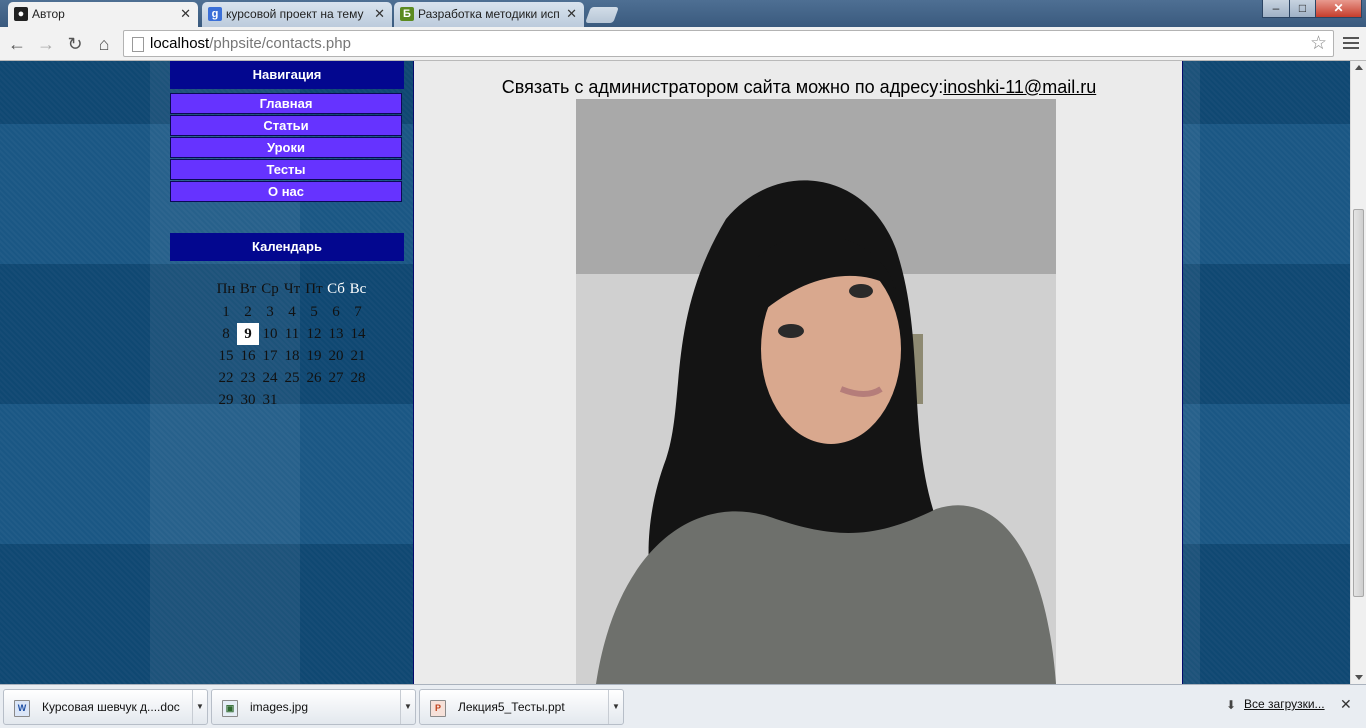  What do you see at coordinates (17, 44) in the screenshot?
I see `back-icon: ←` at bounding box center [17, 44].